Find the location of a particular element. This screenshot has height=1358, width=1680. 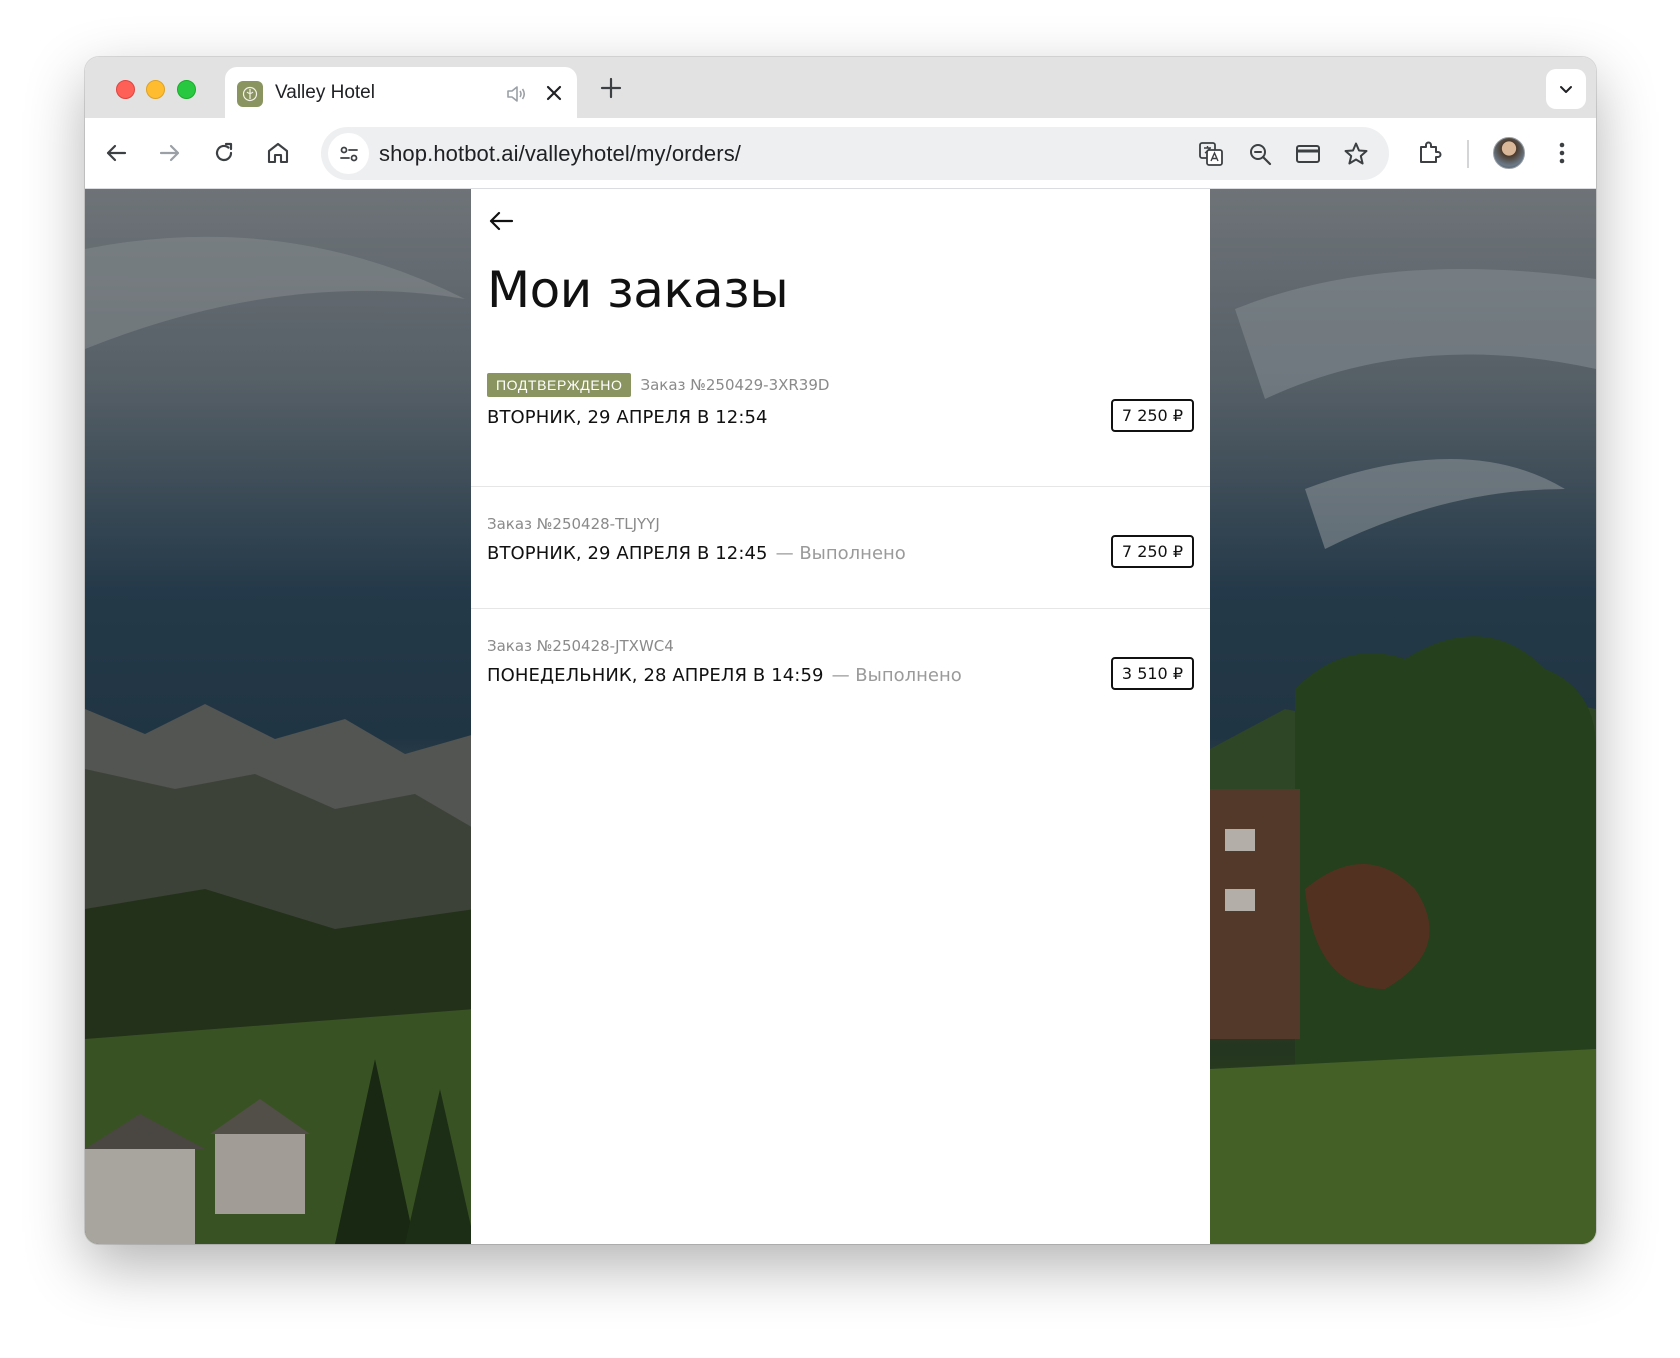

order-meta: Заказ №250428-JTXWC4 is located at coordinates (580, 646).